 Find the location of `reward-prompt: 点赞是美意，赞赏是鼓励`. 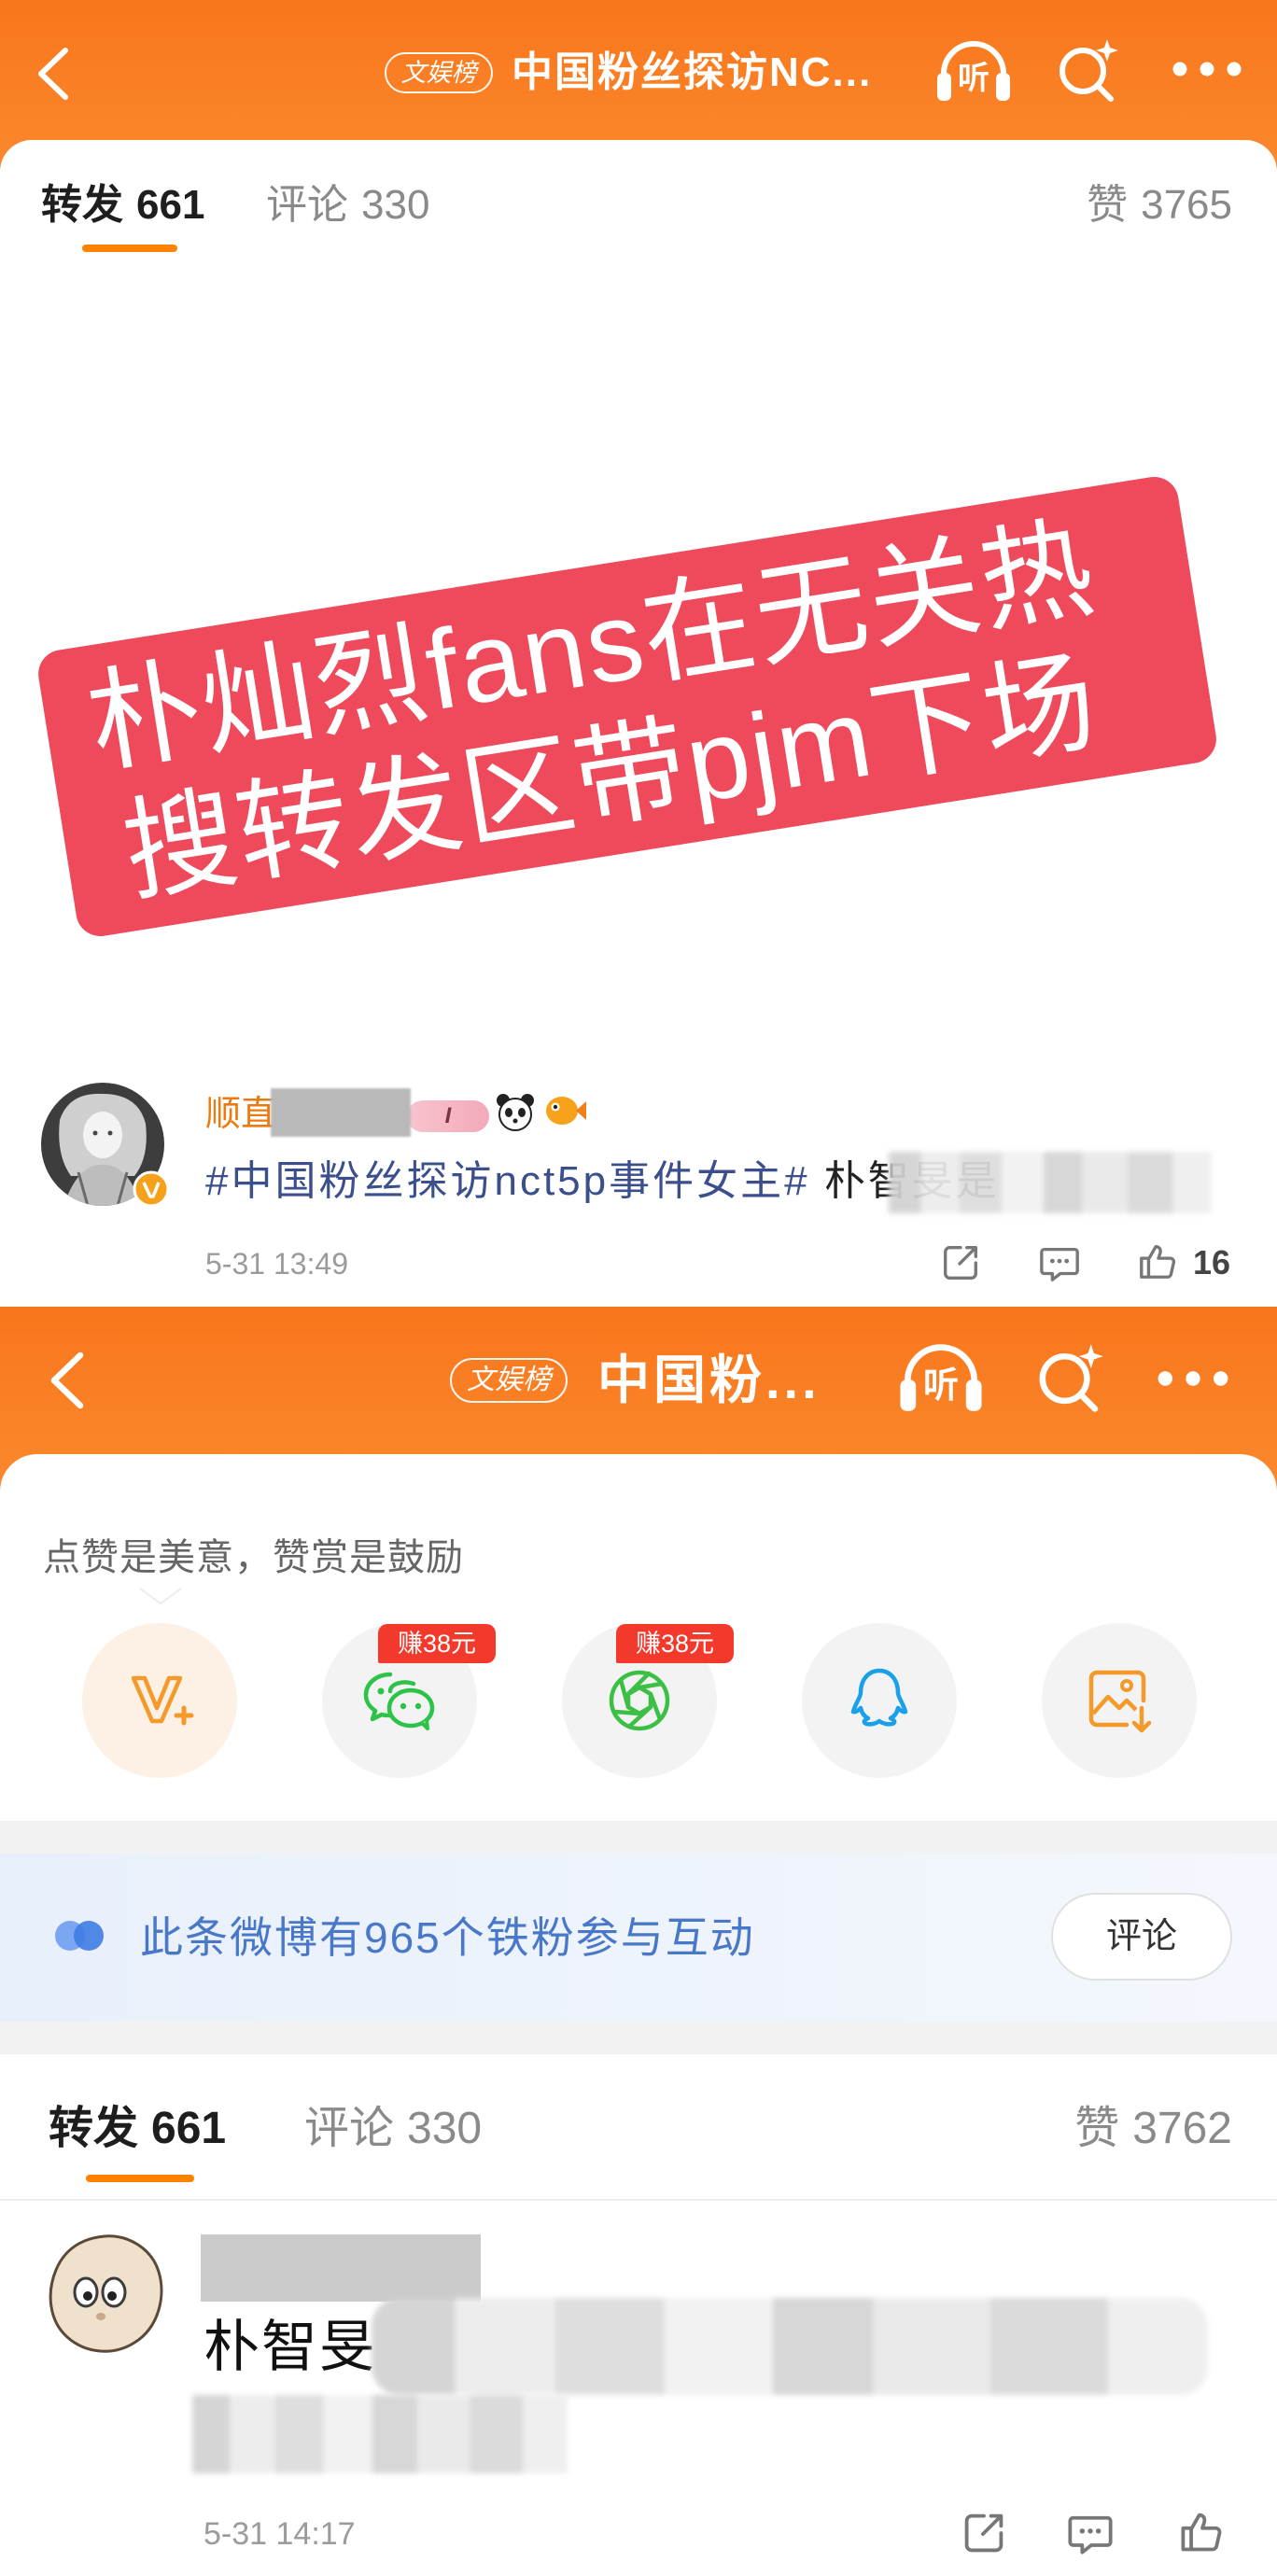

reward-prompt: 点赞是美意，赞赏是鼓励 is located at coordinates (253, 1557).